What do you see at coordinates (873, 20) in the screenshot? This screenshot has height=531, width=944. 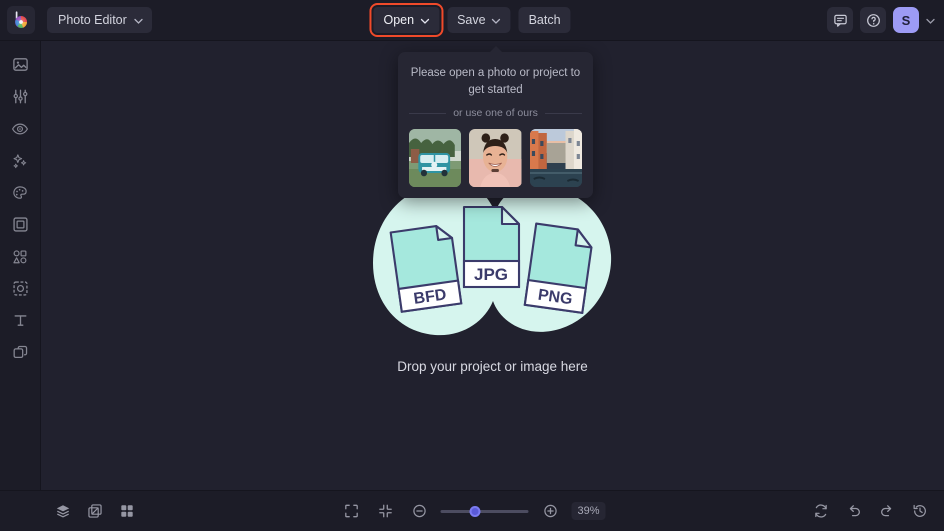 I see `help-circle-icon` at bounding box center [873, 20].